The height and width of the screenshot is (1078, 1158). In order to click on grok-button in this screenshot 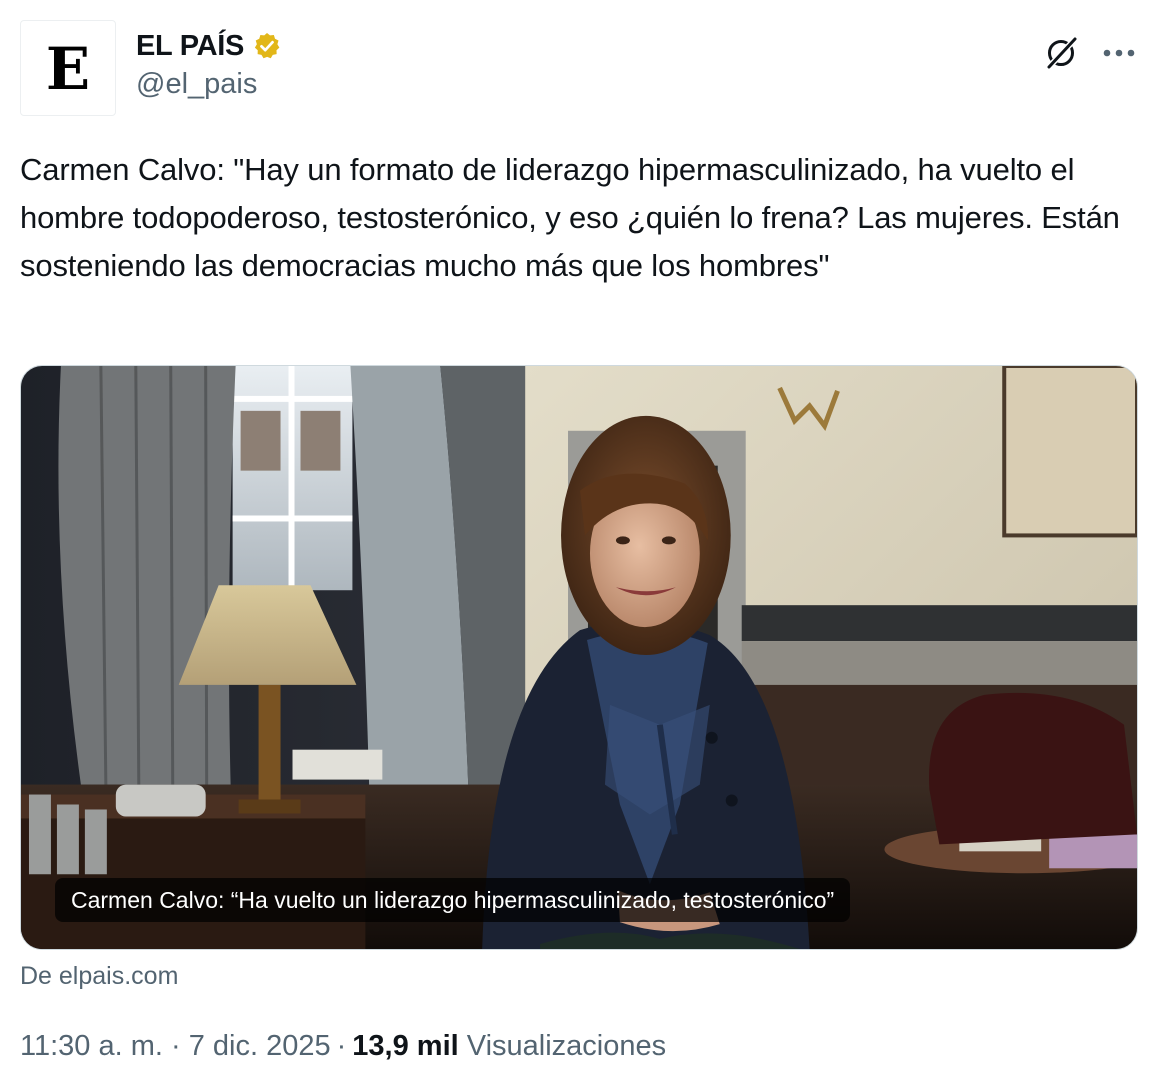, I will do `click(1061, 53)`.